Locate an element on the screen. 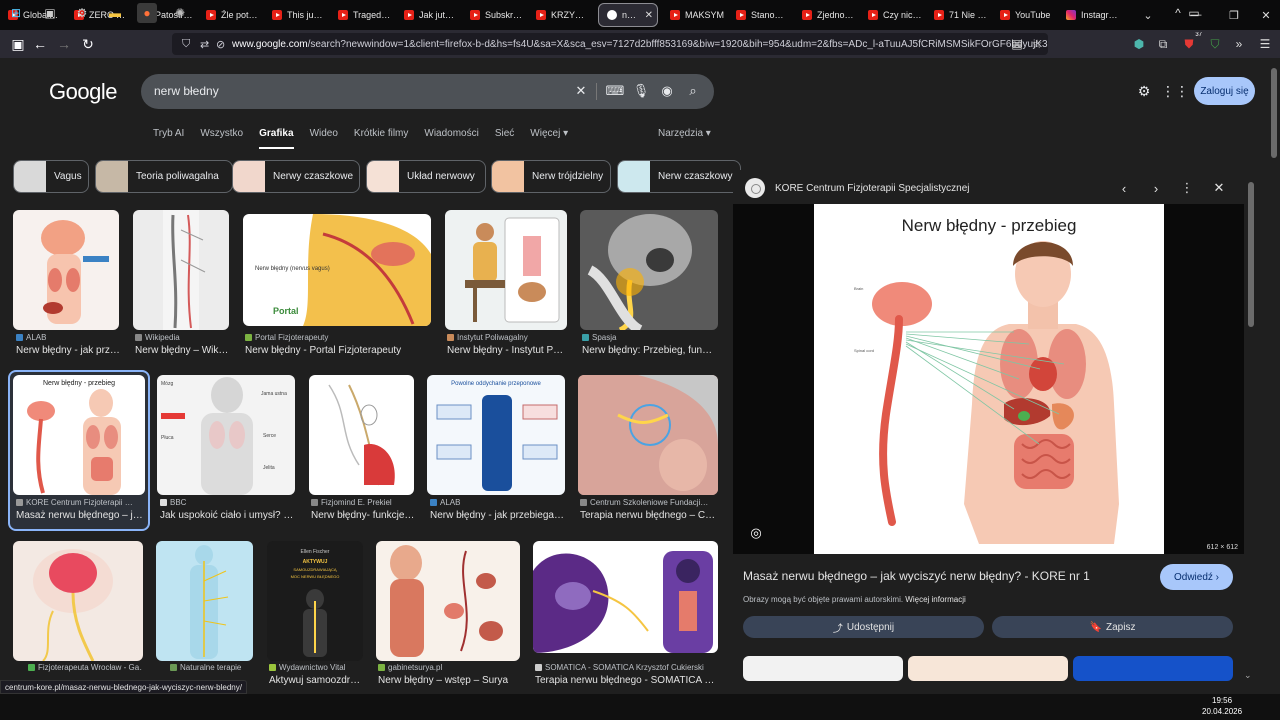 This screenshot has width=1280, height=720. preview-image: Nerw błędny - przebieg Brain Spinal cord is located at coordinates (989, 379).